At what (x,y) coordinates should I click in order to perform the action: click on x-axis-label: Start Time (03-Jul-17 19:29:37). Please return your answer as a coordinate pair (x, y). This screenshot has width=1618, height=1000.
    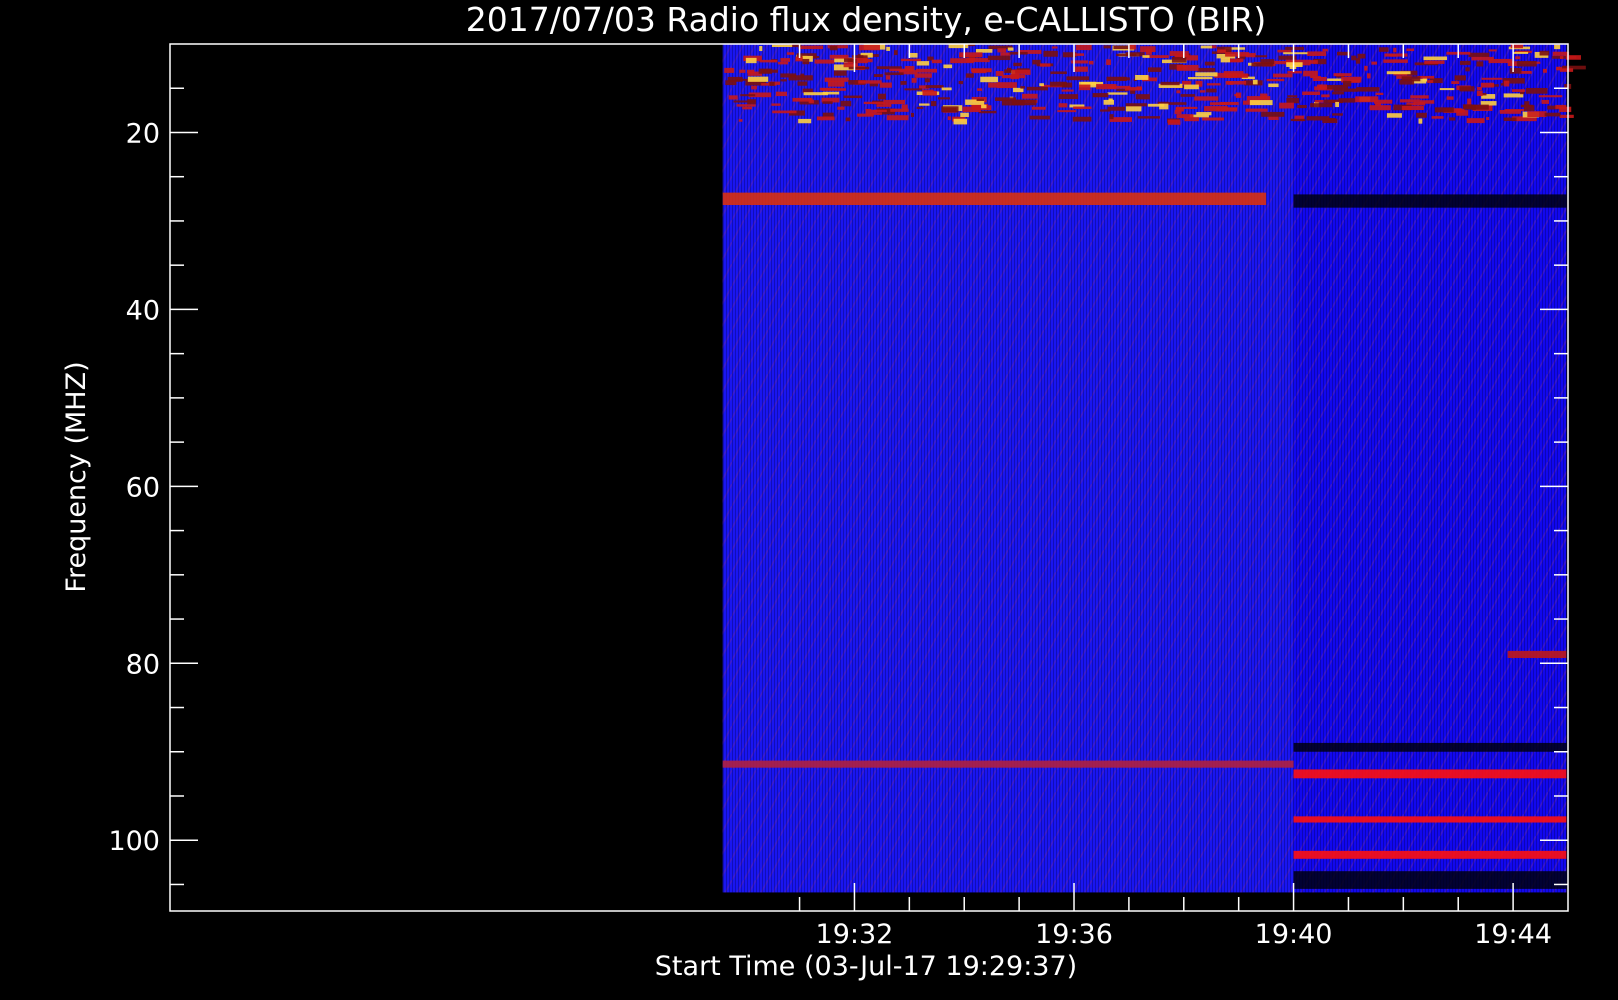
    Looking at the image, I should click on (866, 966).